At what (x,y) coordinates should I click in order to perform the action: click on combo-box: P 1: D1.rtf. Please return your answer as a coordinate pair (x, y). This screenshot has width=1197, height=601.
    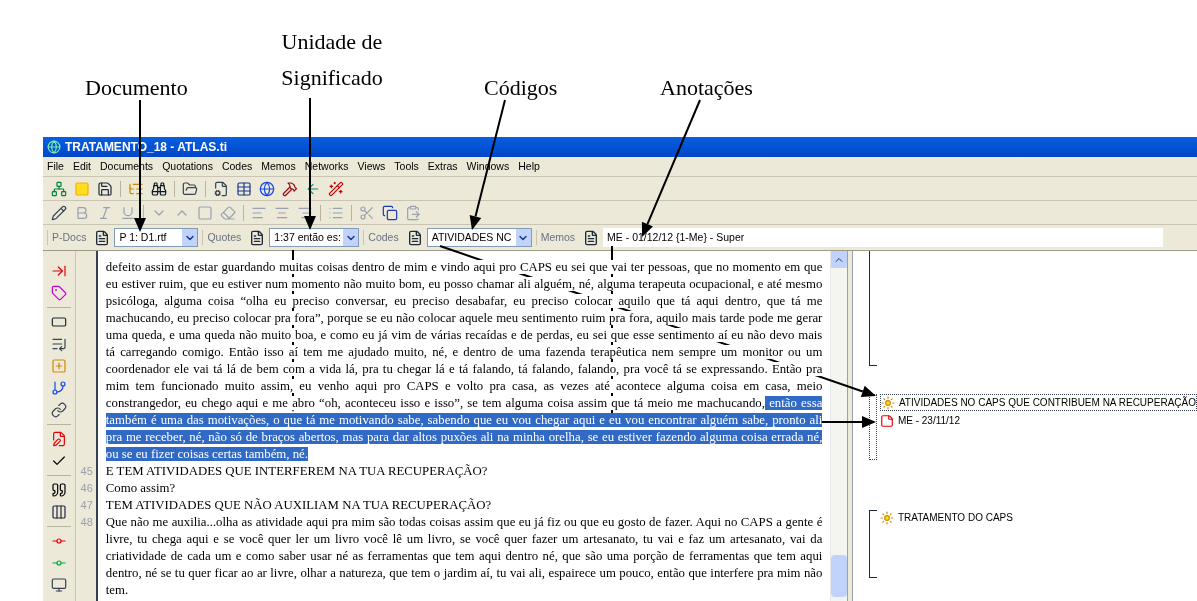
    Looking at the image, I should click on (156, 237).